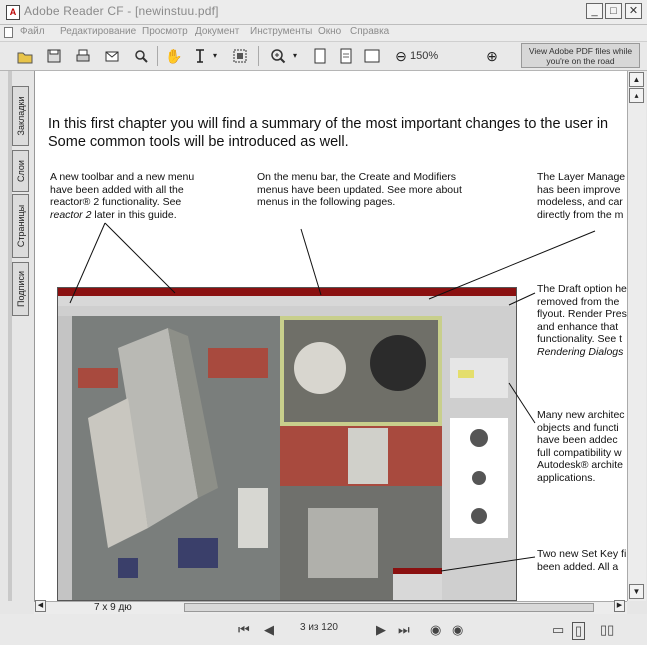 The height and width of the screenshot is (645, 647). What do you see at coordinates (441, 56) in the screenshot?
I see `zoom-level-field: 150%` at bounding box center [441, 56].